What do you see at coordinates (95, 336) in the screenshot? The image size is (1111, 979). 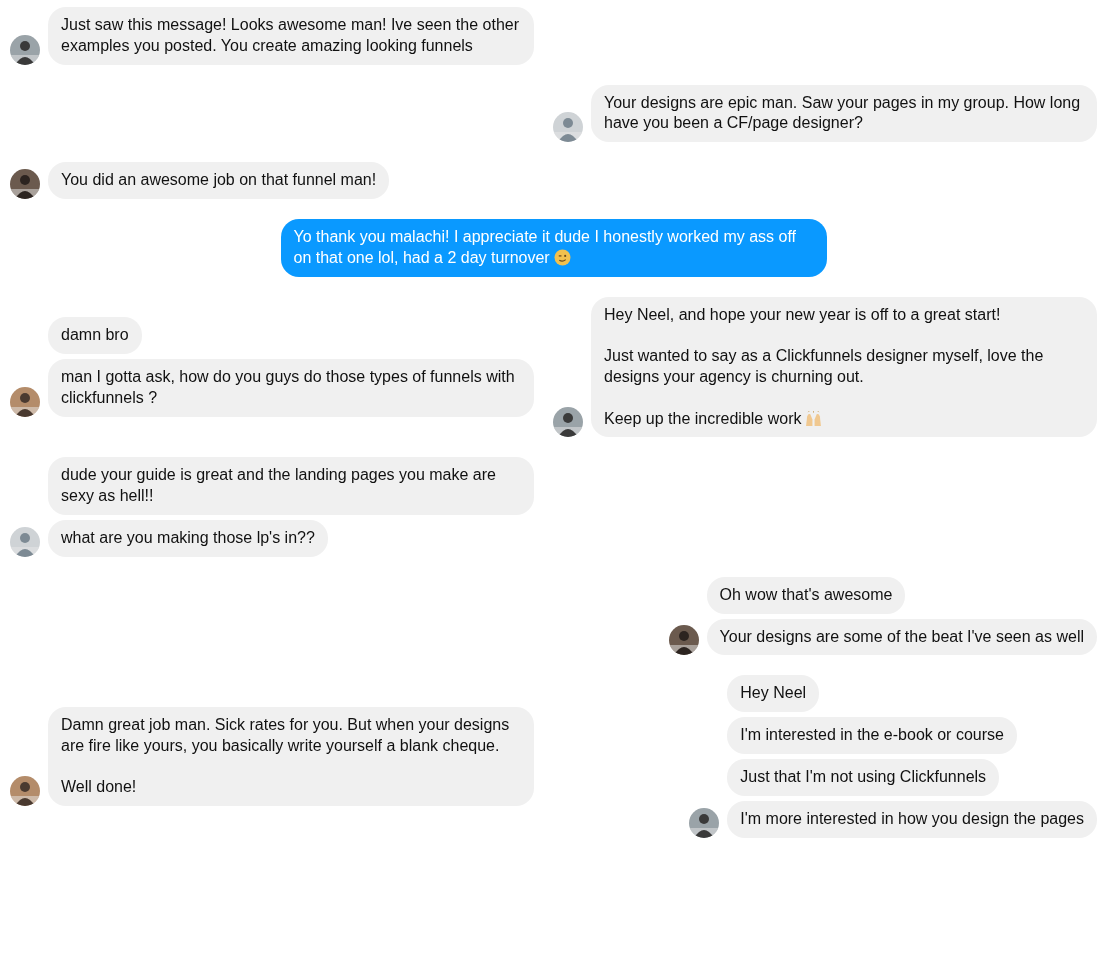 I see `message-bubble: damn bro` at bounding box center [95, 336].